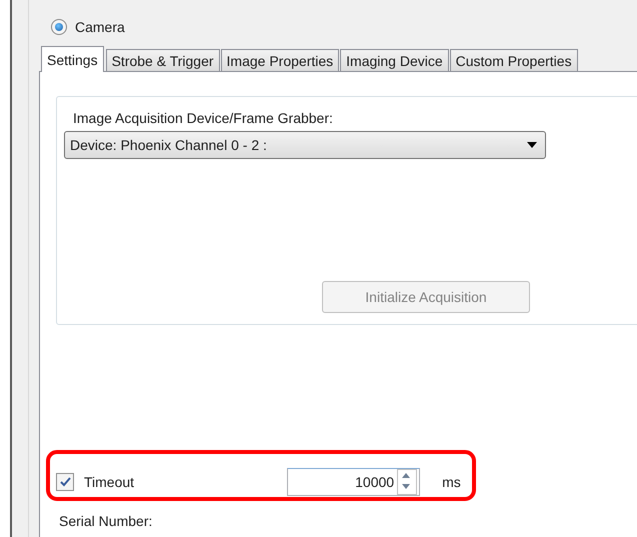  What do you see at coordinates (109, 482) in the screenshot?
I see `timeout-label: Timeout` at bounding box center [109, 482].